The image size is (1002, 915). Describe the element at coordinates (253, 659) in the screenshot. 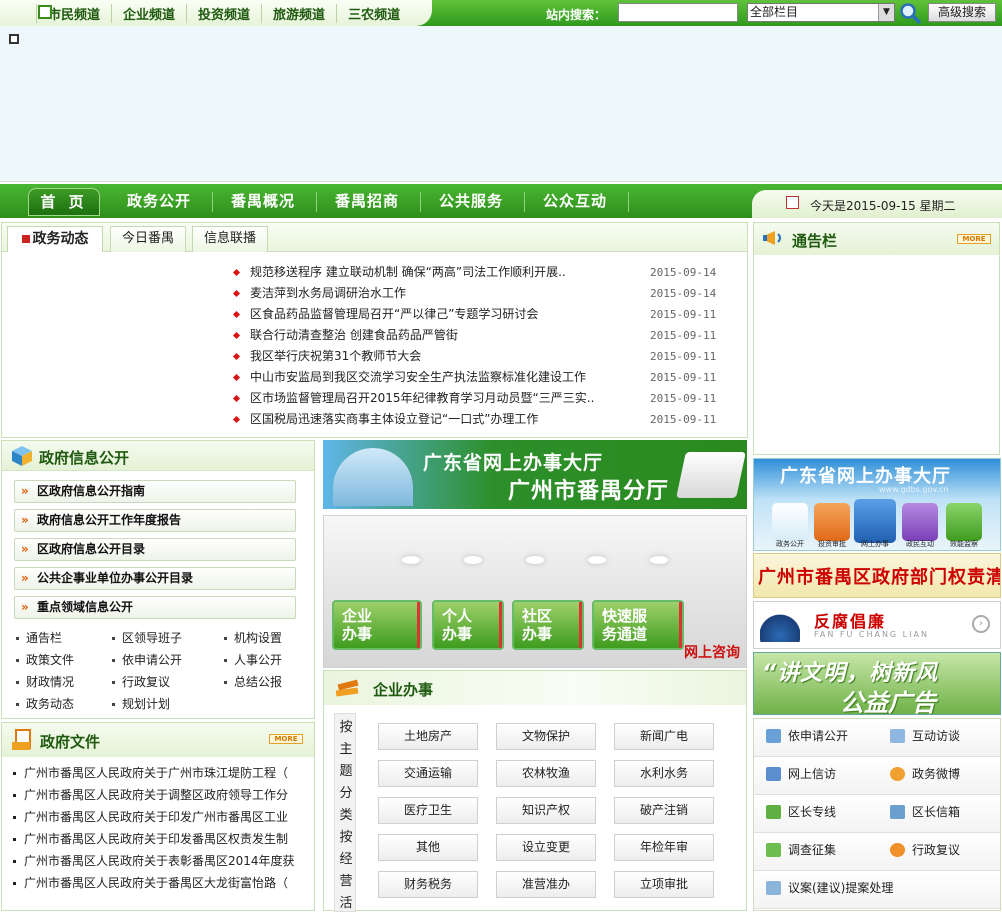

I see `info-link: 人事公开` at that location.